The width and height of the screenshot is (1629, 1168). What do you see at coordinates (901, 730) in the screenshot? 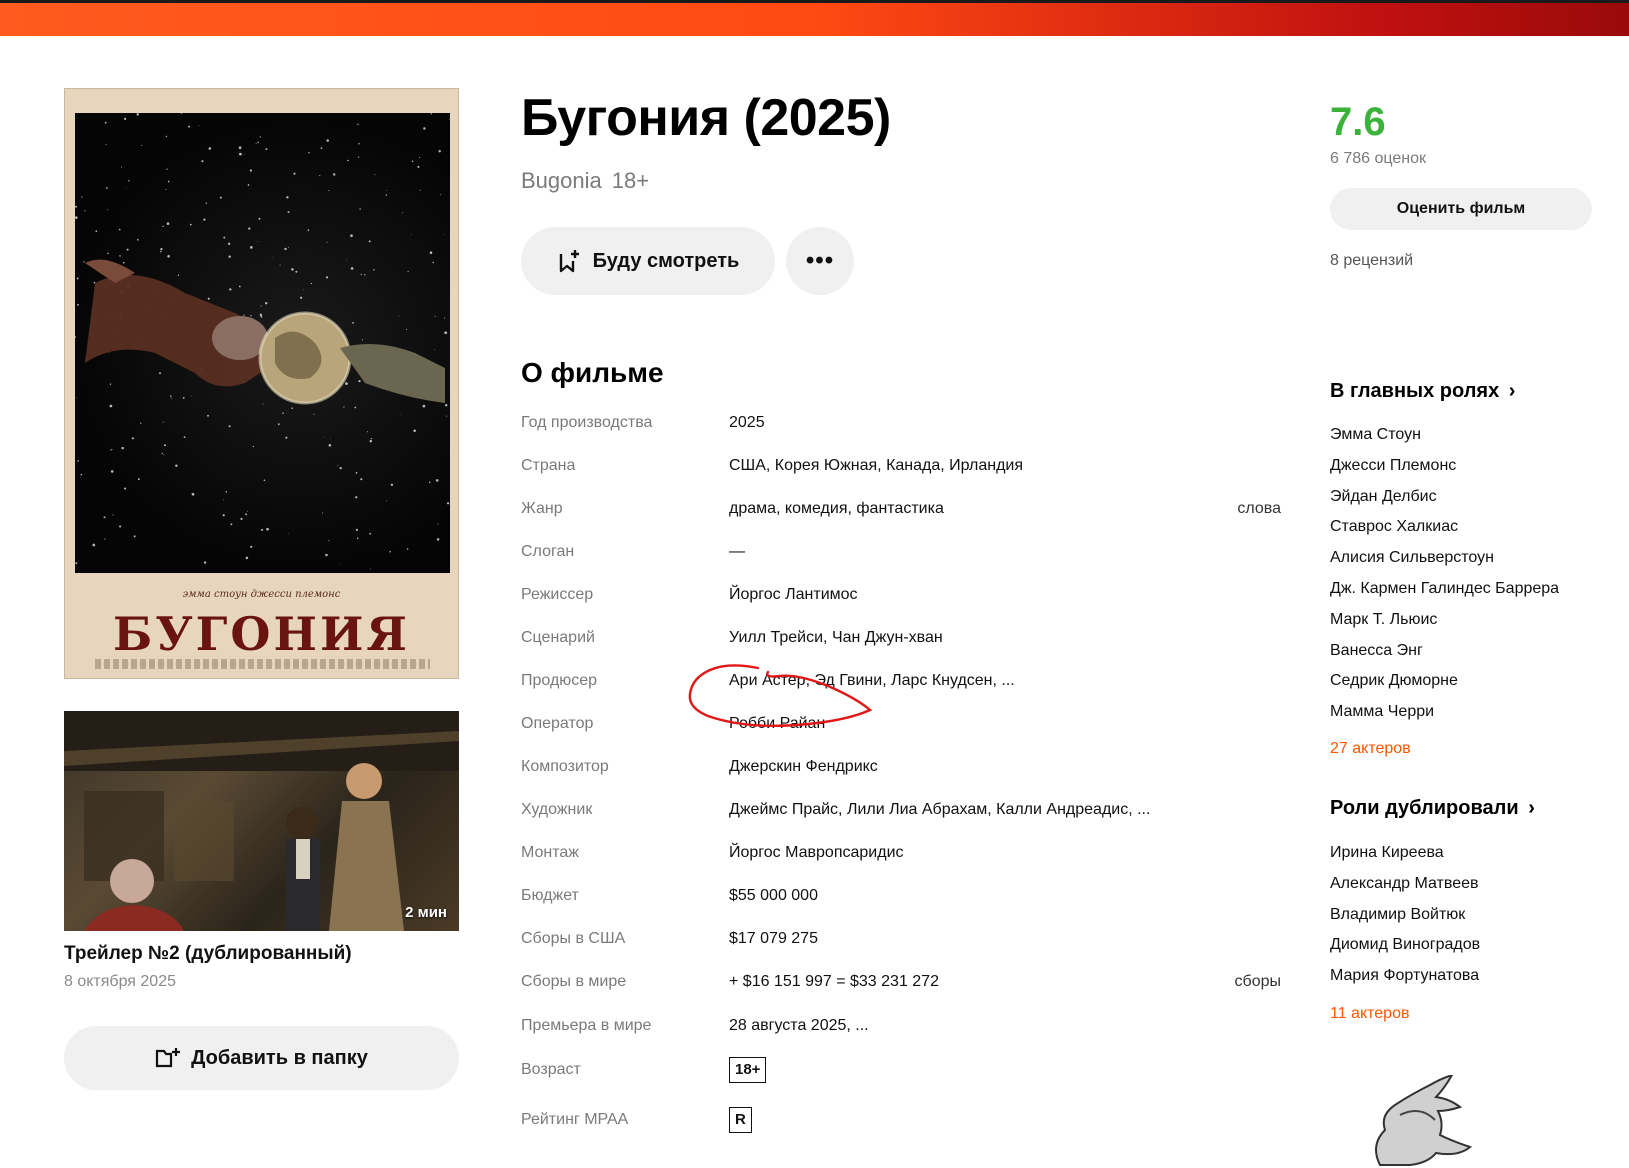
I see `about-row: Оператор Робби Райан` at bounding box center [901, 730].